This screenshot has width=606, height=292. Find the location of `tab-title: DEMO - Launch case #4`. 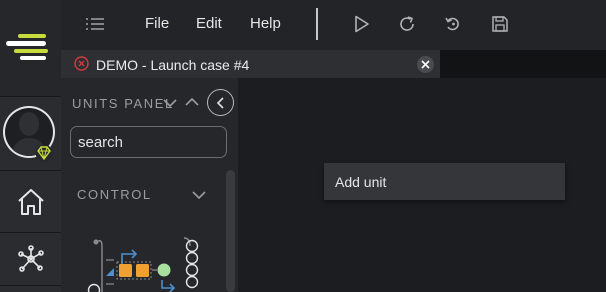

tab-title: DEMO - Launch case #4 is located at coordinates (173, 65).